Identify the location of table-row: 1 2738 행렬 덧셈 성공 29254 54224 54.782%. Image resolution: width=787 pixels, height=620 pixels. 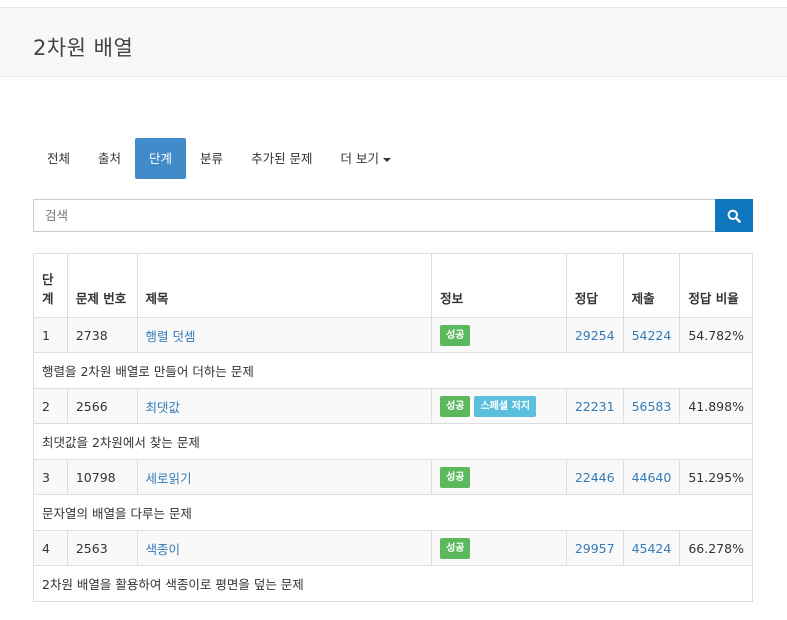
(393, 335).